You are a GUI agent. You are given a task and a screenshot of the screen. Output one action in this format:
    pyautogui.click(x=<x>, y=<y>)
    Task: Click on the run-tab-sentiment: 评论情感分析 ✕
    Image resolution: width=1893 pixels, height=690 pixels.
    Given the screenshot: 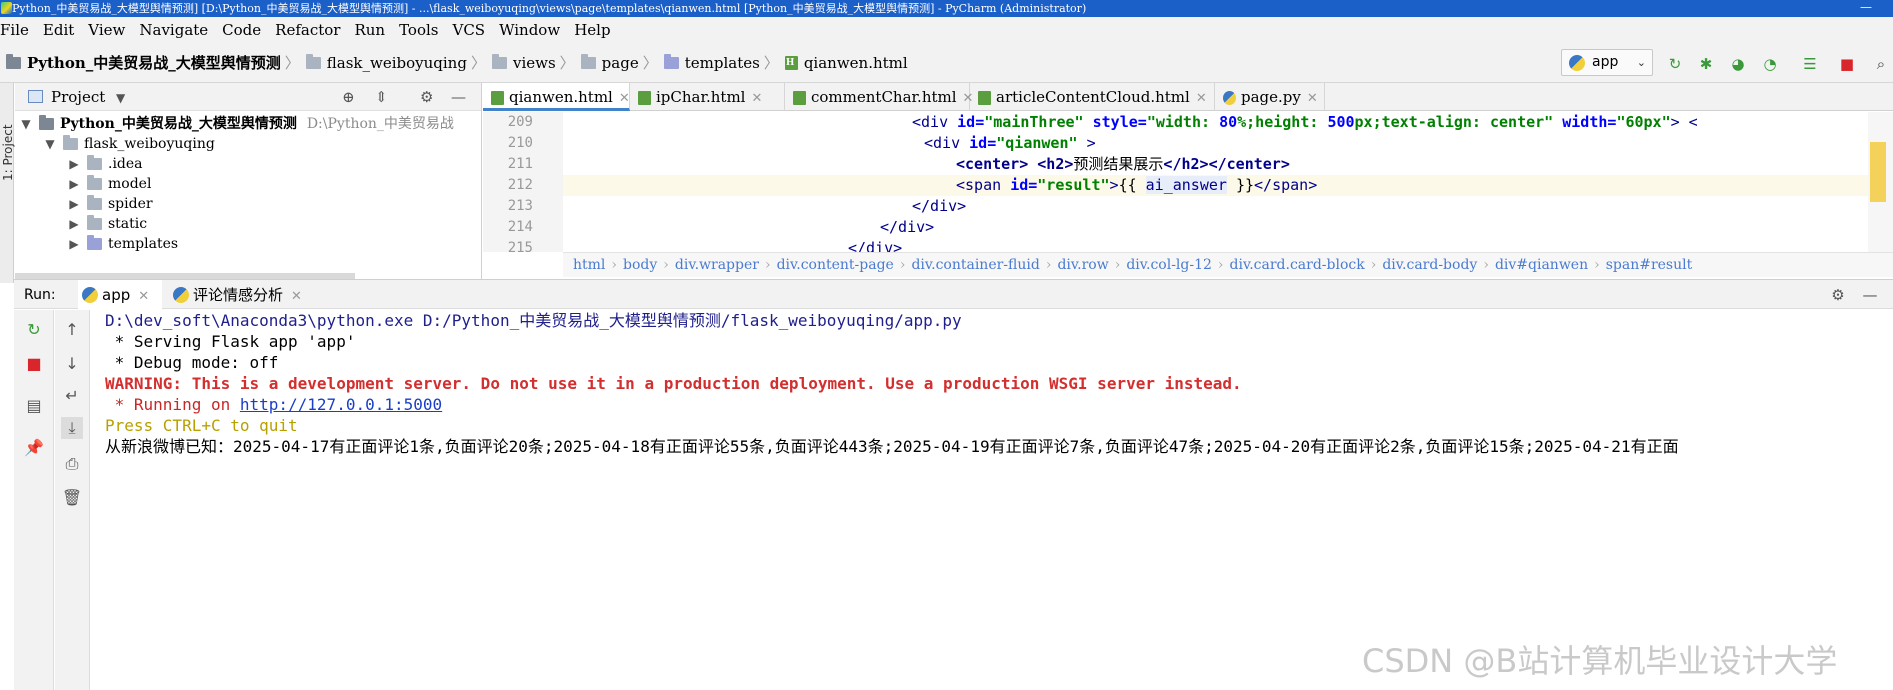 What is the action you would take?
    pyautogui.click(x=249, y=295)
    